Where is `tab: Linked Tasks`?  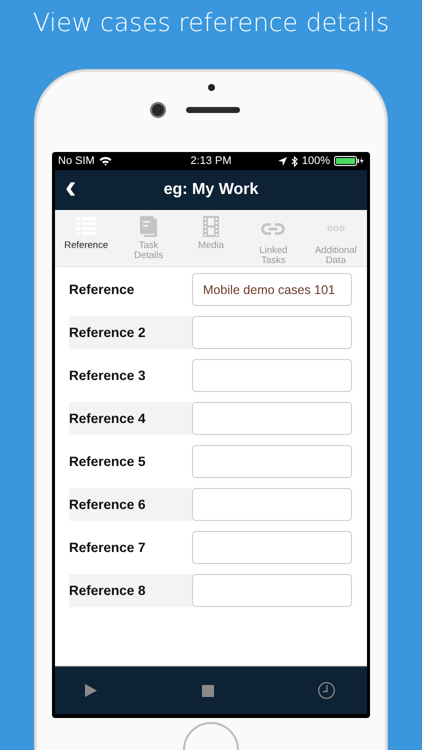 tab: Linked Tasks is located at coordinates (273, 238).